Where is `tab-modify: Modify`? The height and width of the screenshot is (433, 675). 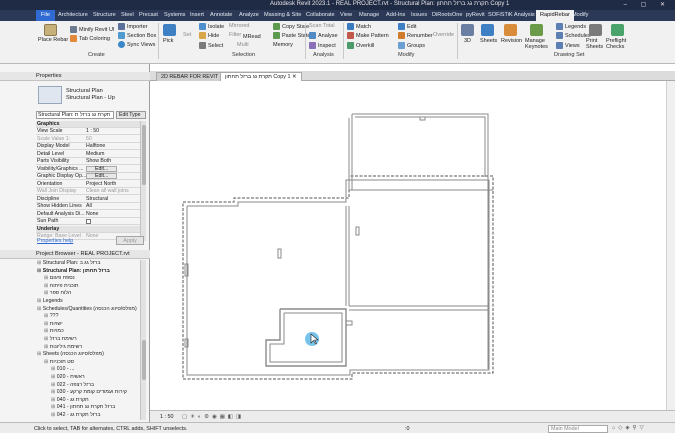
tab-modify: Modify is located at coordinates (580, 15).